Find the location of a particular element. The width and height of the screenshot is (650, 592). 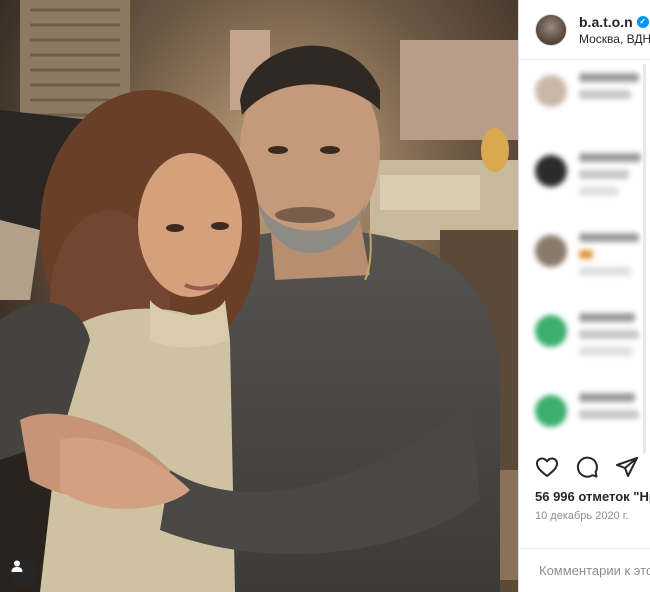

paper-plane-icon is located at coordinates (627, 467).